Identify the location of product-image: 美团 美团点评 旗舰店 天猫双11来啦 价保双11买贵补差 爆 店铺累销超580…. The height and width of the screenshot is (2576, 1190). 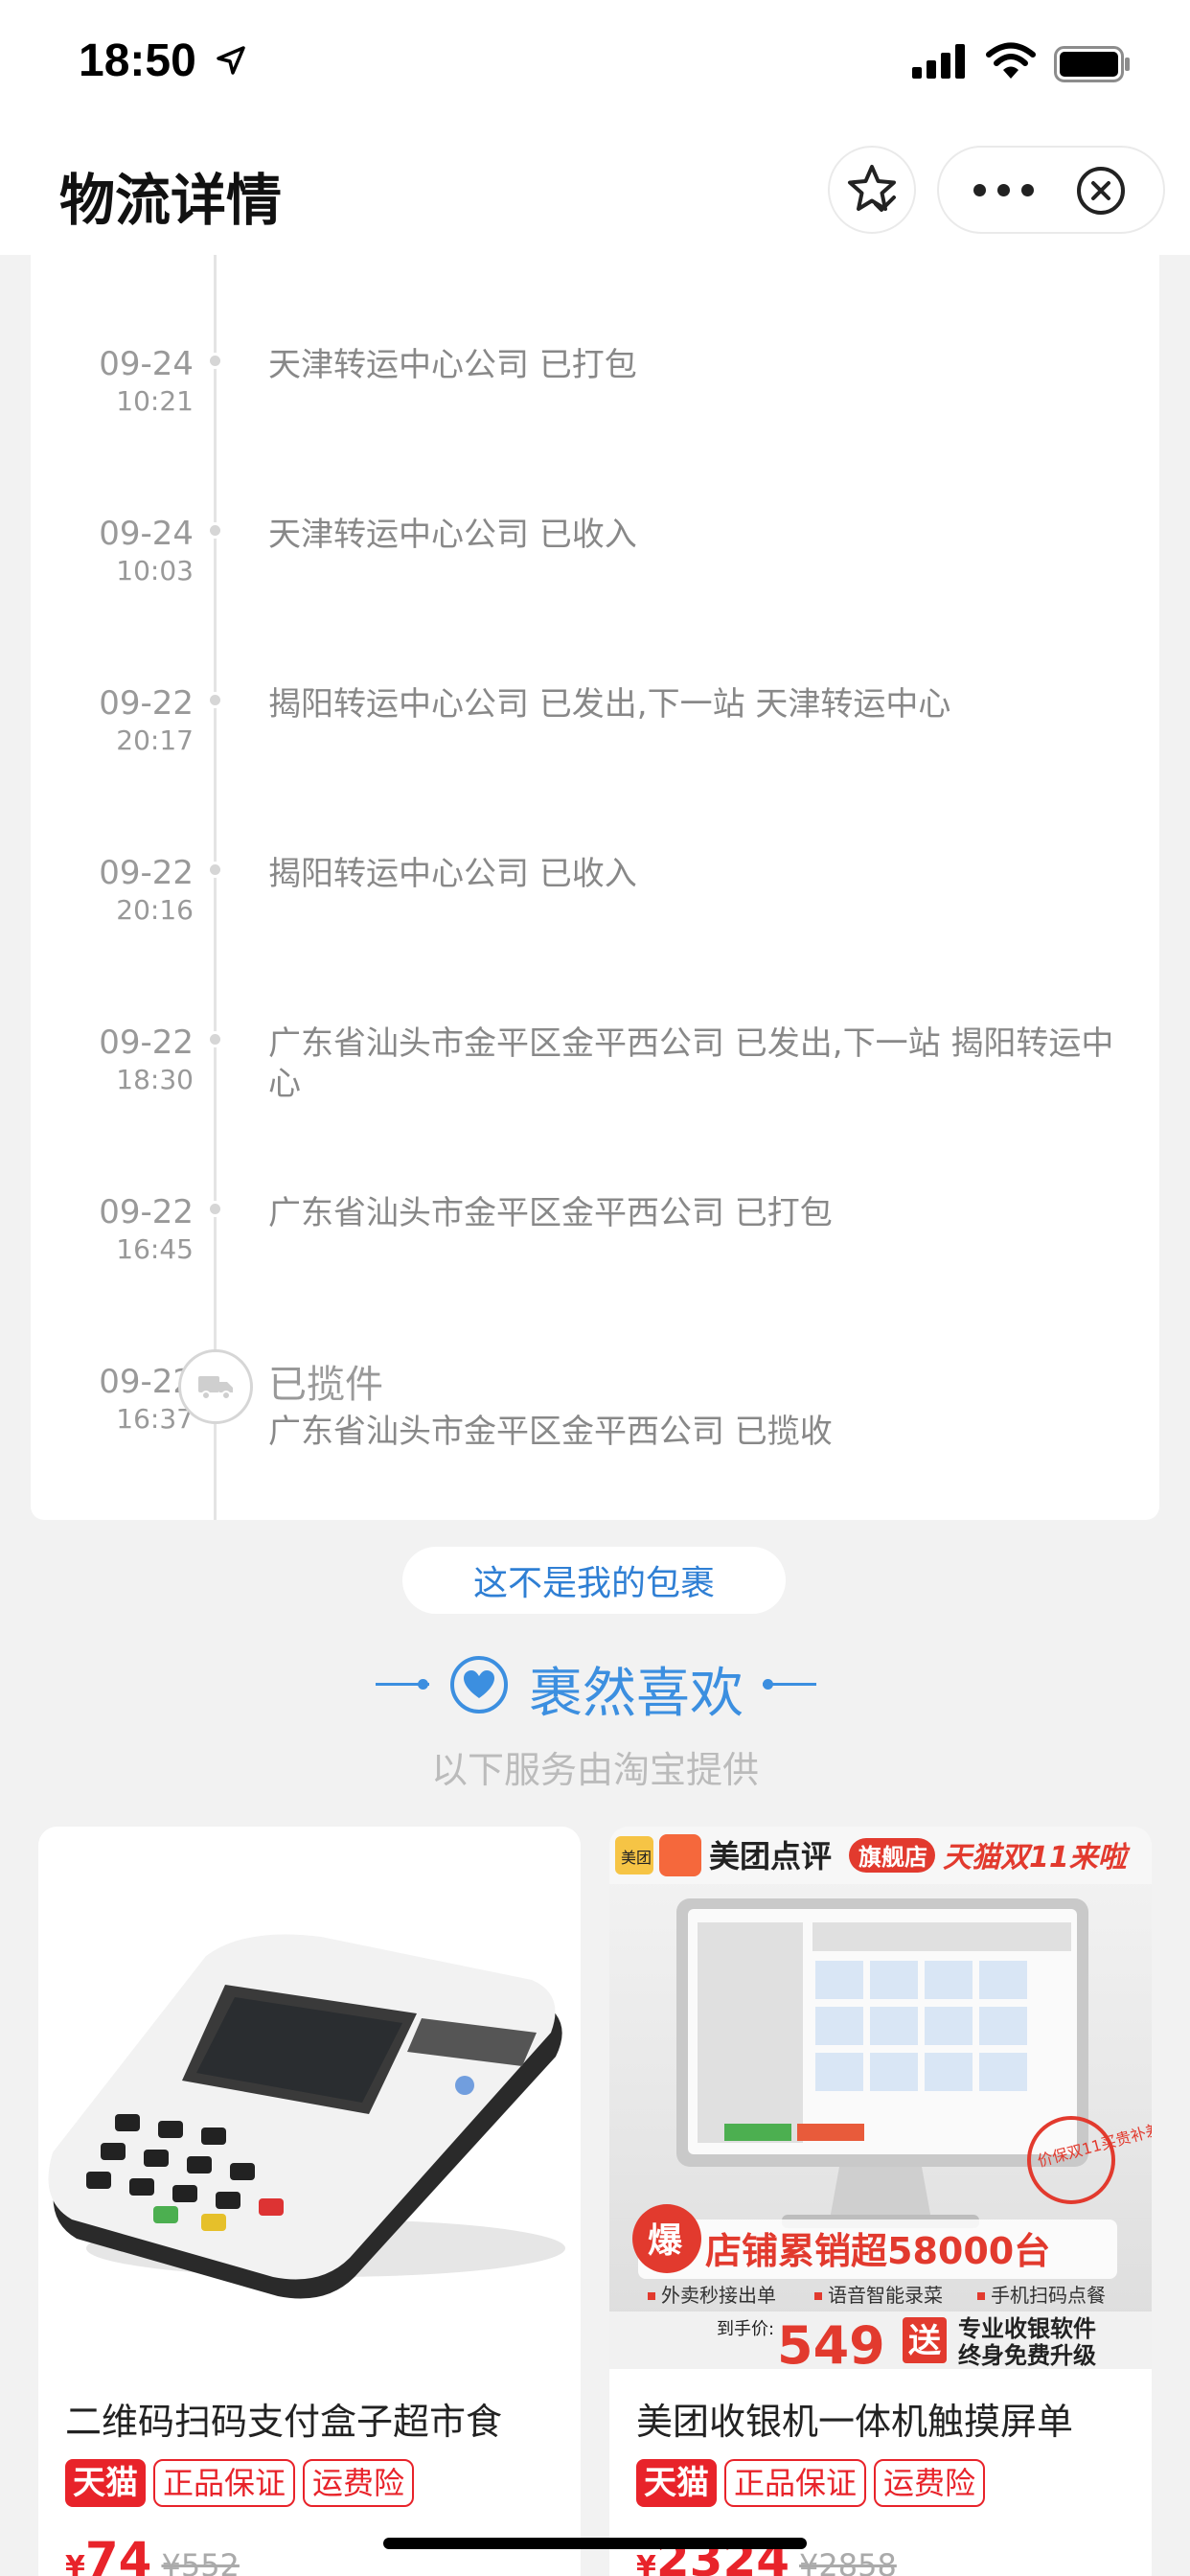
(881, 2101).